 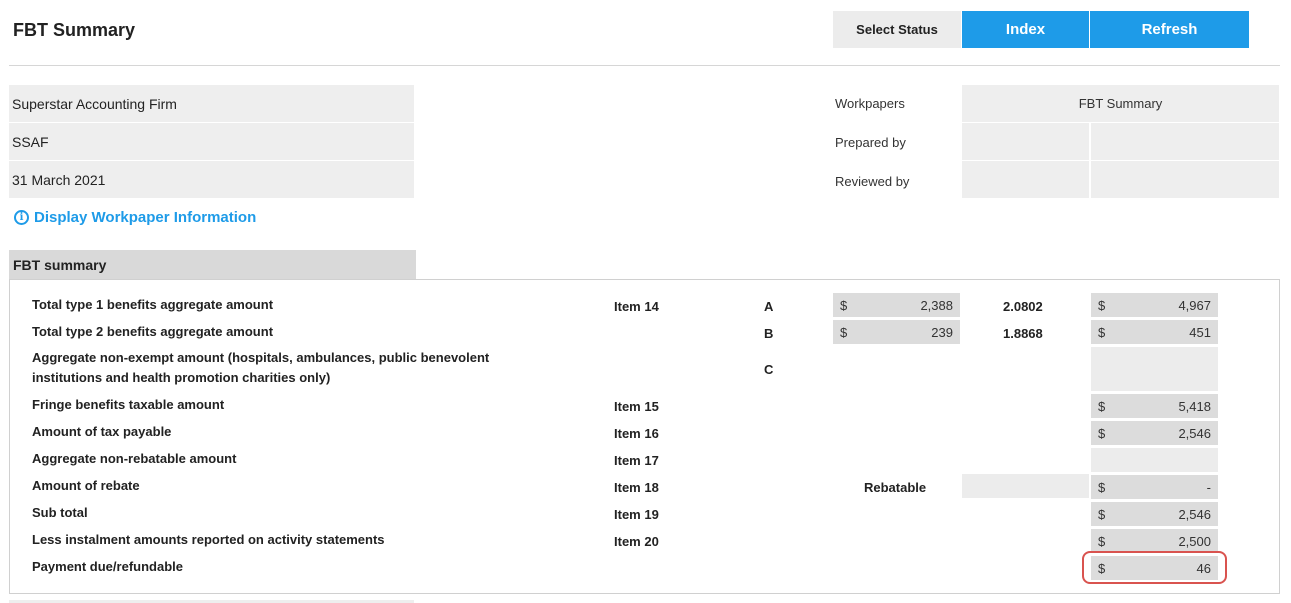 What do you see at coordinates (1154, 460) in the screenshot?
I see `non-rebatable-amount-cell` at bounding box center [1154, 460].